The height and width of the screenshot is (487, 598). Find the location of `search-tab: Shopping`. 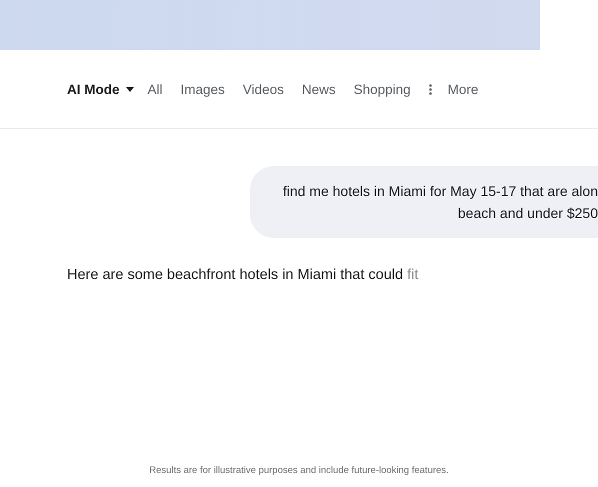

search-tab: Shopping is located at coordinates (382, 89).